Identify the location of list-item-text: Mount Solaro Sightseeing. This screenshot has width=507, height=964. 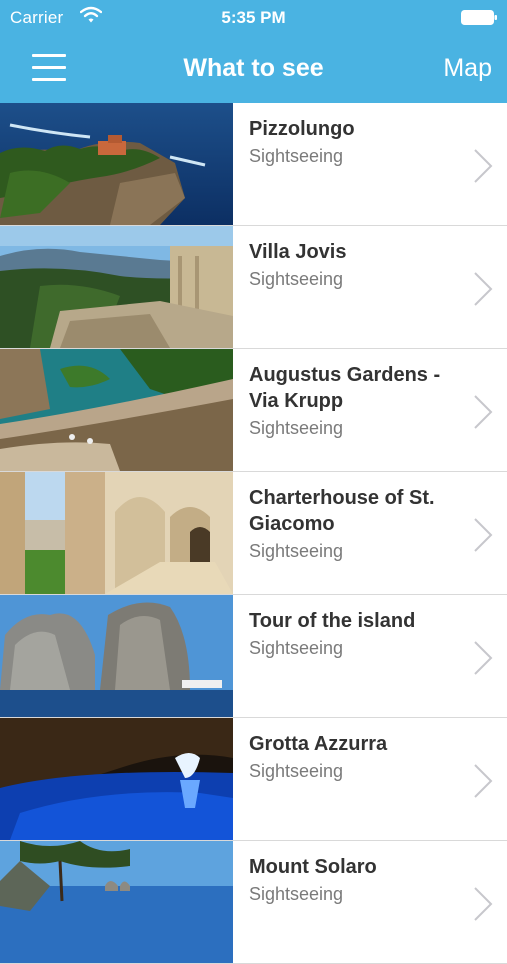
(359, 880).